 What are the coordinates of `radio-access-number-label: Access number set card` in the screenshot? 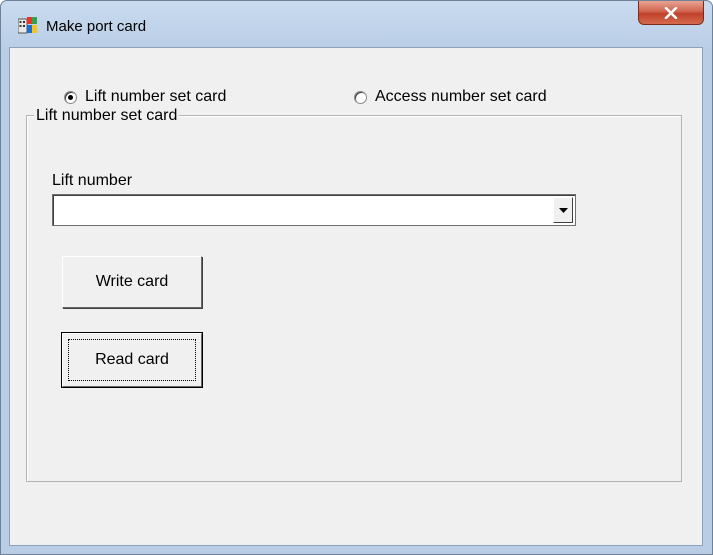 It's located at (461, 96).